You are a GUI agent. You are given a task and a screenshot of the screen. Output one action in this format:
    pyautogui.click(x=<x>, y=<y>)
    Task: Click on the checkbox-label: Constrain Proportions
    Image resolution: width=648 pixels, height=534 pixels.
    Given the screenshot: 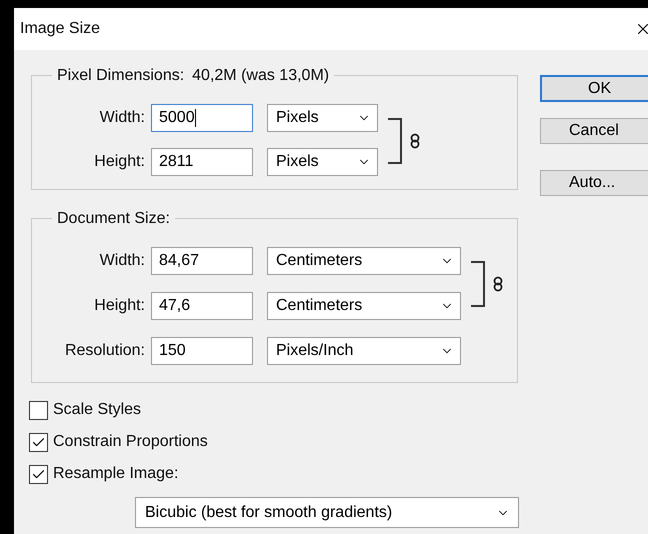 What is the action you would take?
    pyautogui.click(x=130, y=442)
    